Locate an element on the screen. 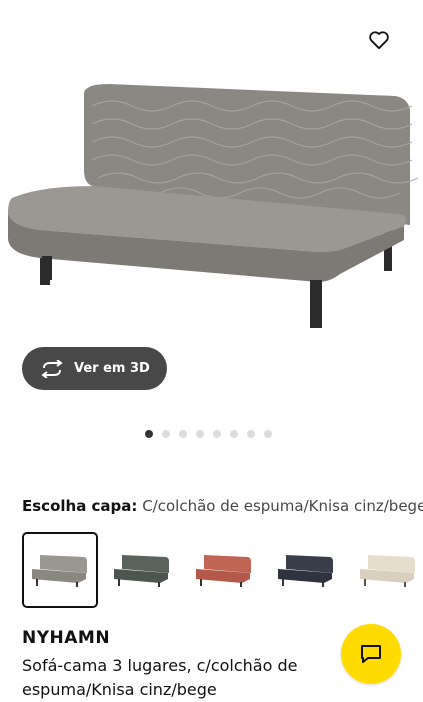 This screenshot has height=702, width=423. heart-outline-icon is located at coordinates (379, 40).